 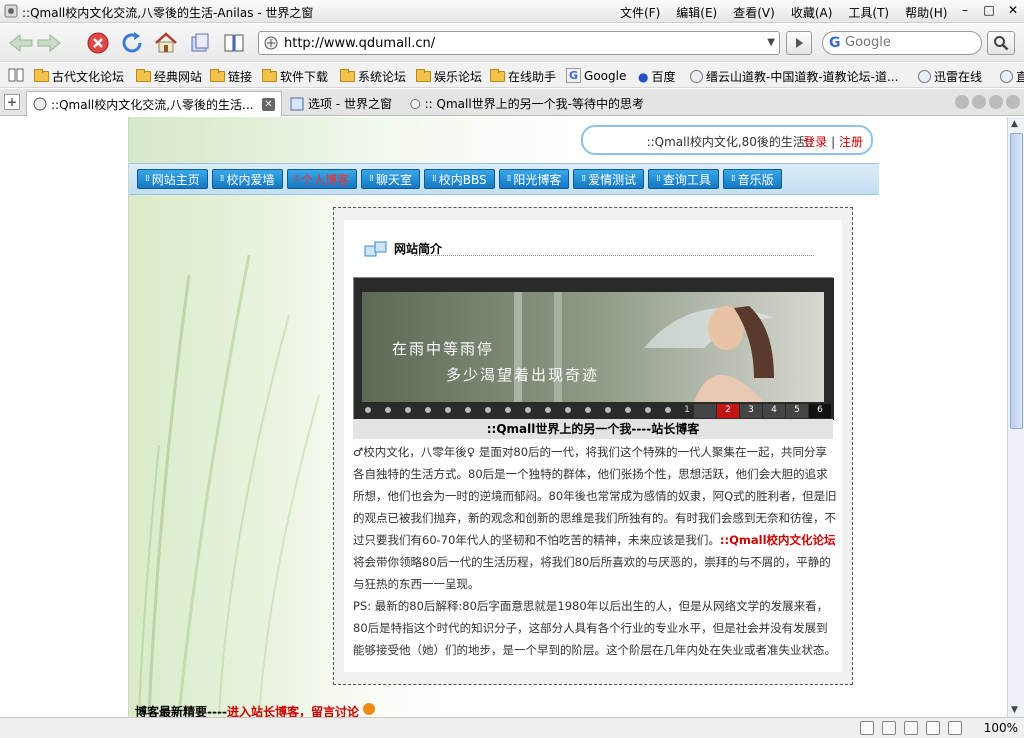 I want to click on nav-personal-blog: ⁞⁞ 个人博客, so click(x=322, y=179).